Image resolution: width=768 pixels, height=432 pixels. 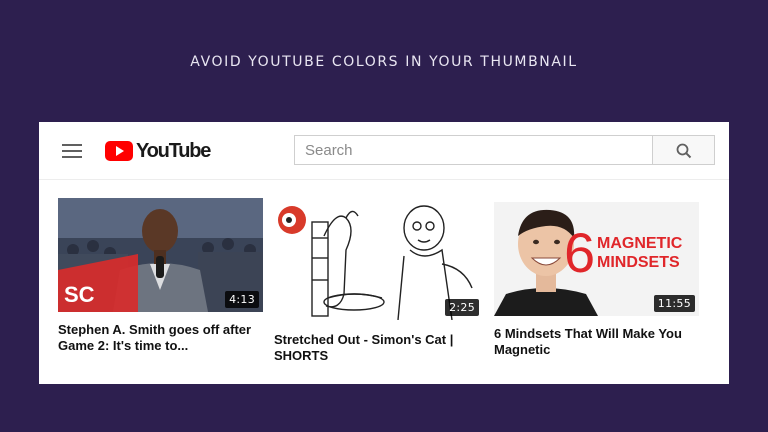 I want to click on video-title: 6 Mindsets That Will Make You Magnetic, so click(x=596, y=342).